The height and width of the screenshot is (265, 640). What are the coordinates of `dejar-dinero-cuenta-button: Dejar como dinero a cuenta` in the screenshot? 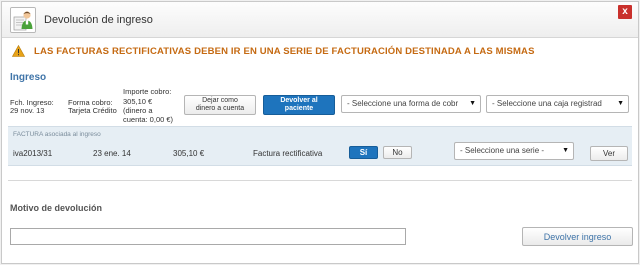 It's located at (220, 105).